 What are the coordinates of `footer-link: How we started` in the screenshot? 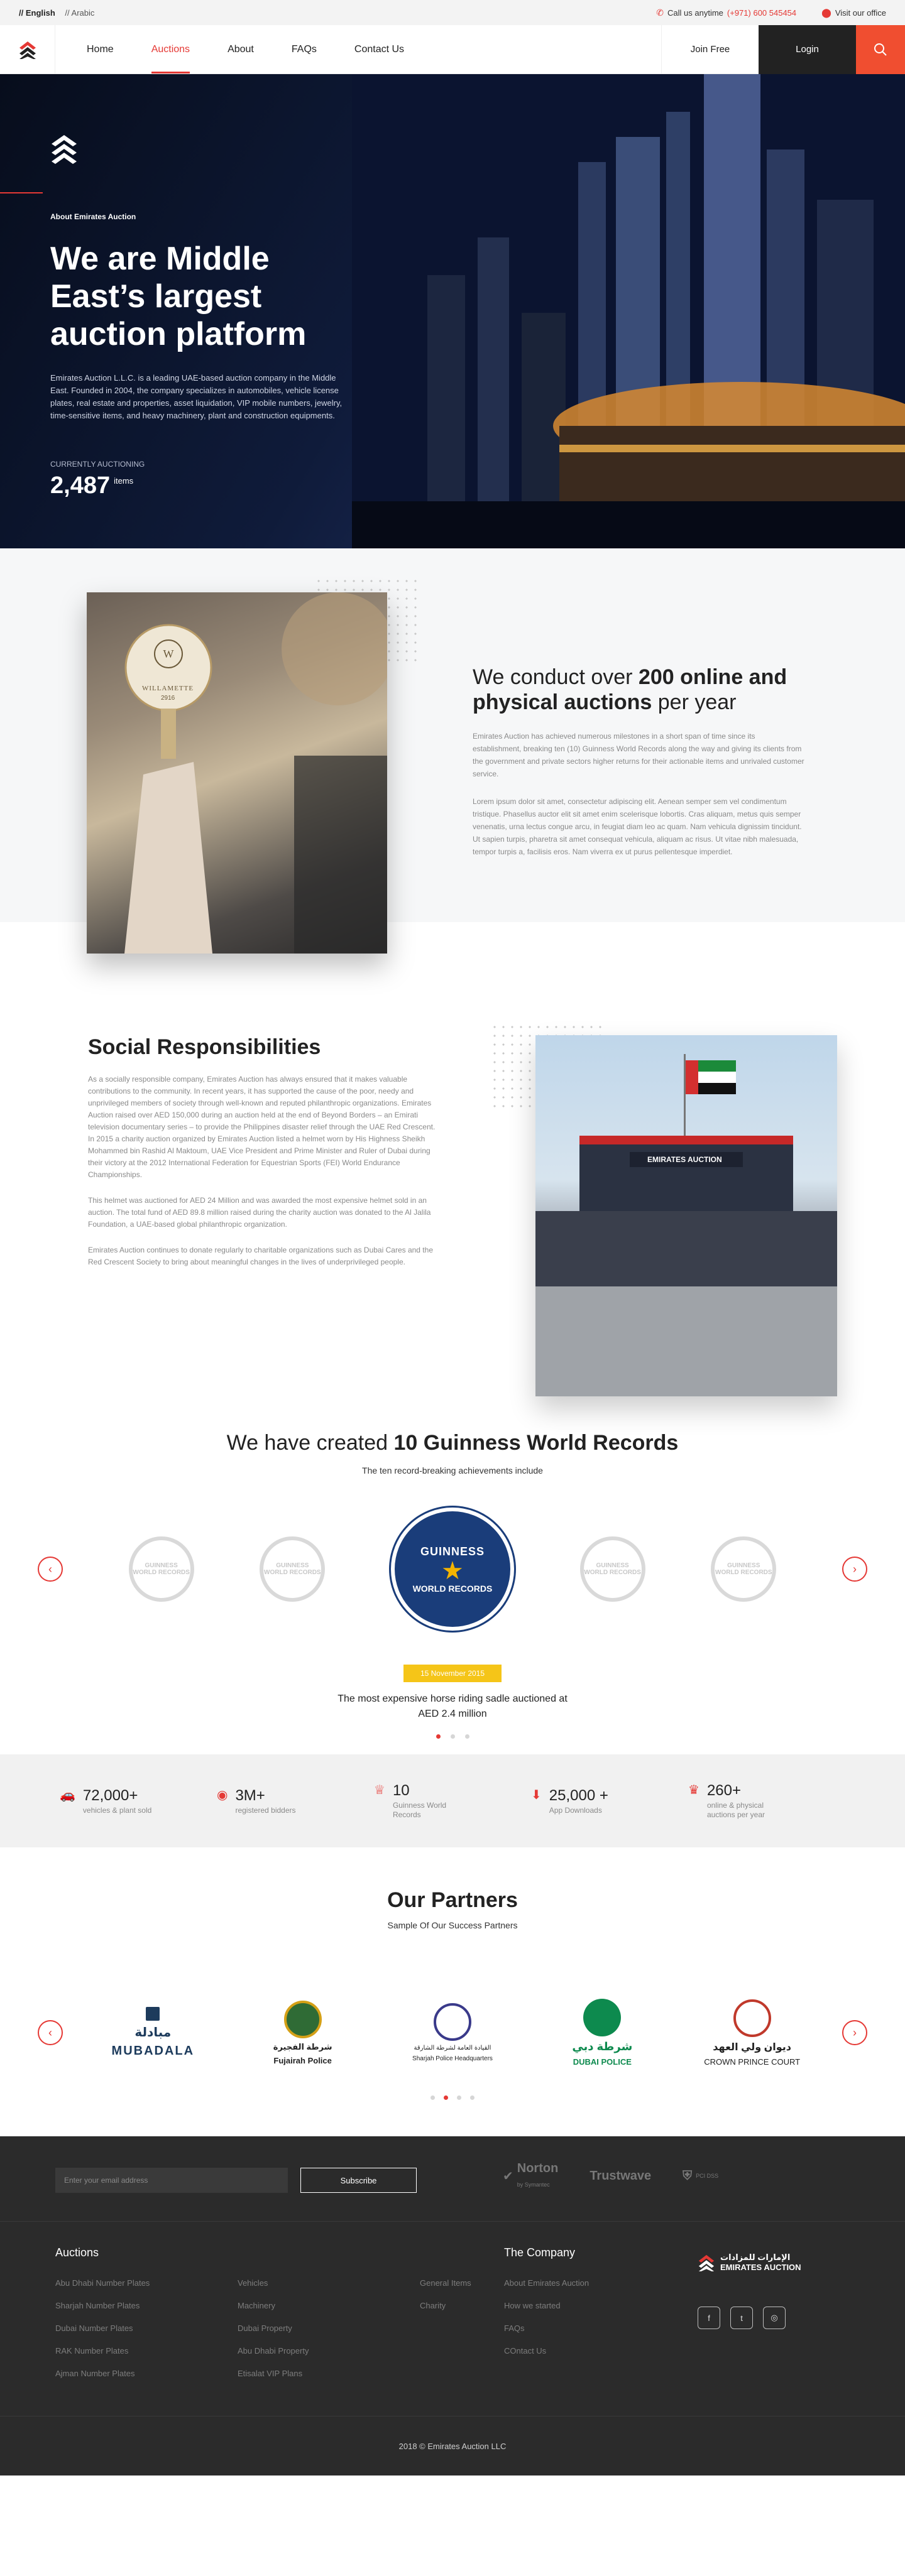 It's located at (546, 2312).